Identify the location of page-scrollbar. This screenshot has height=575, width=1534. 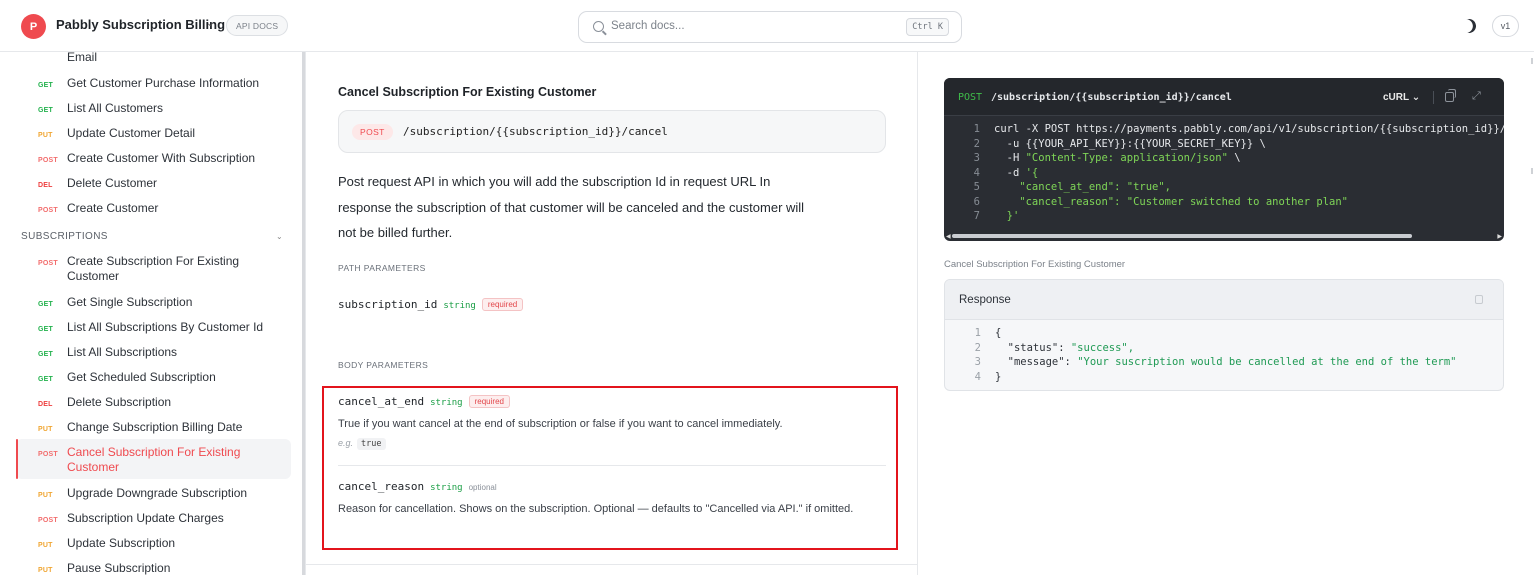
(1531, 313).